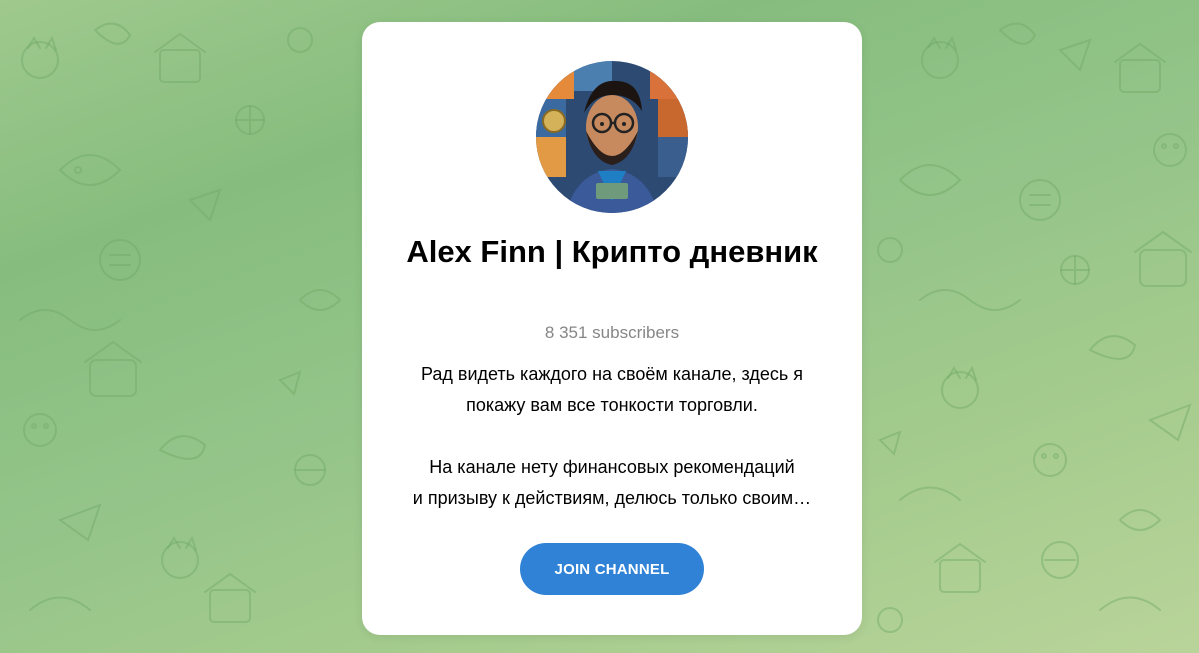 The image size is (1199, 653). I want to click on join-channel-button: JOIN CHANNEL, so click(612, 569).